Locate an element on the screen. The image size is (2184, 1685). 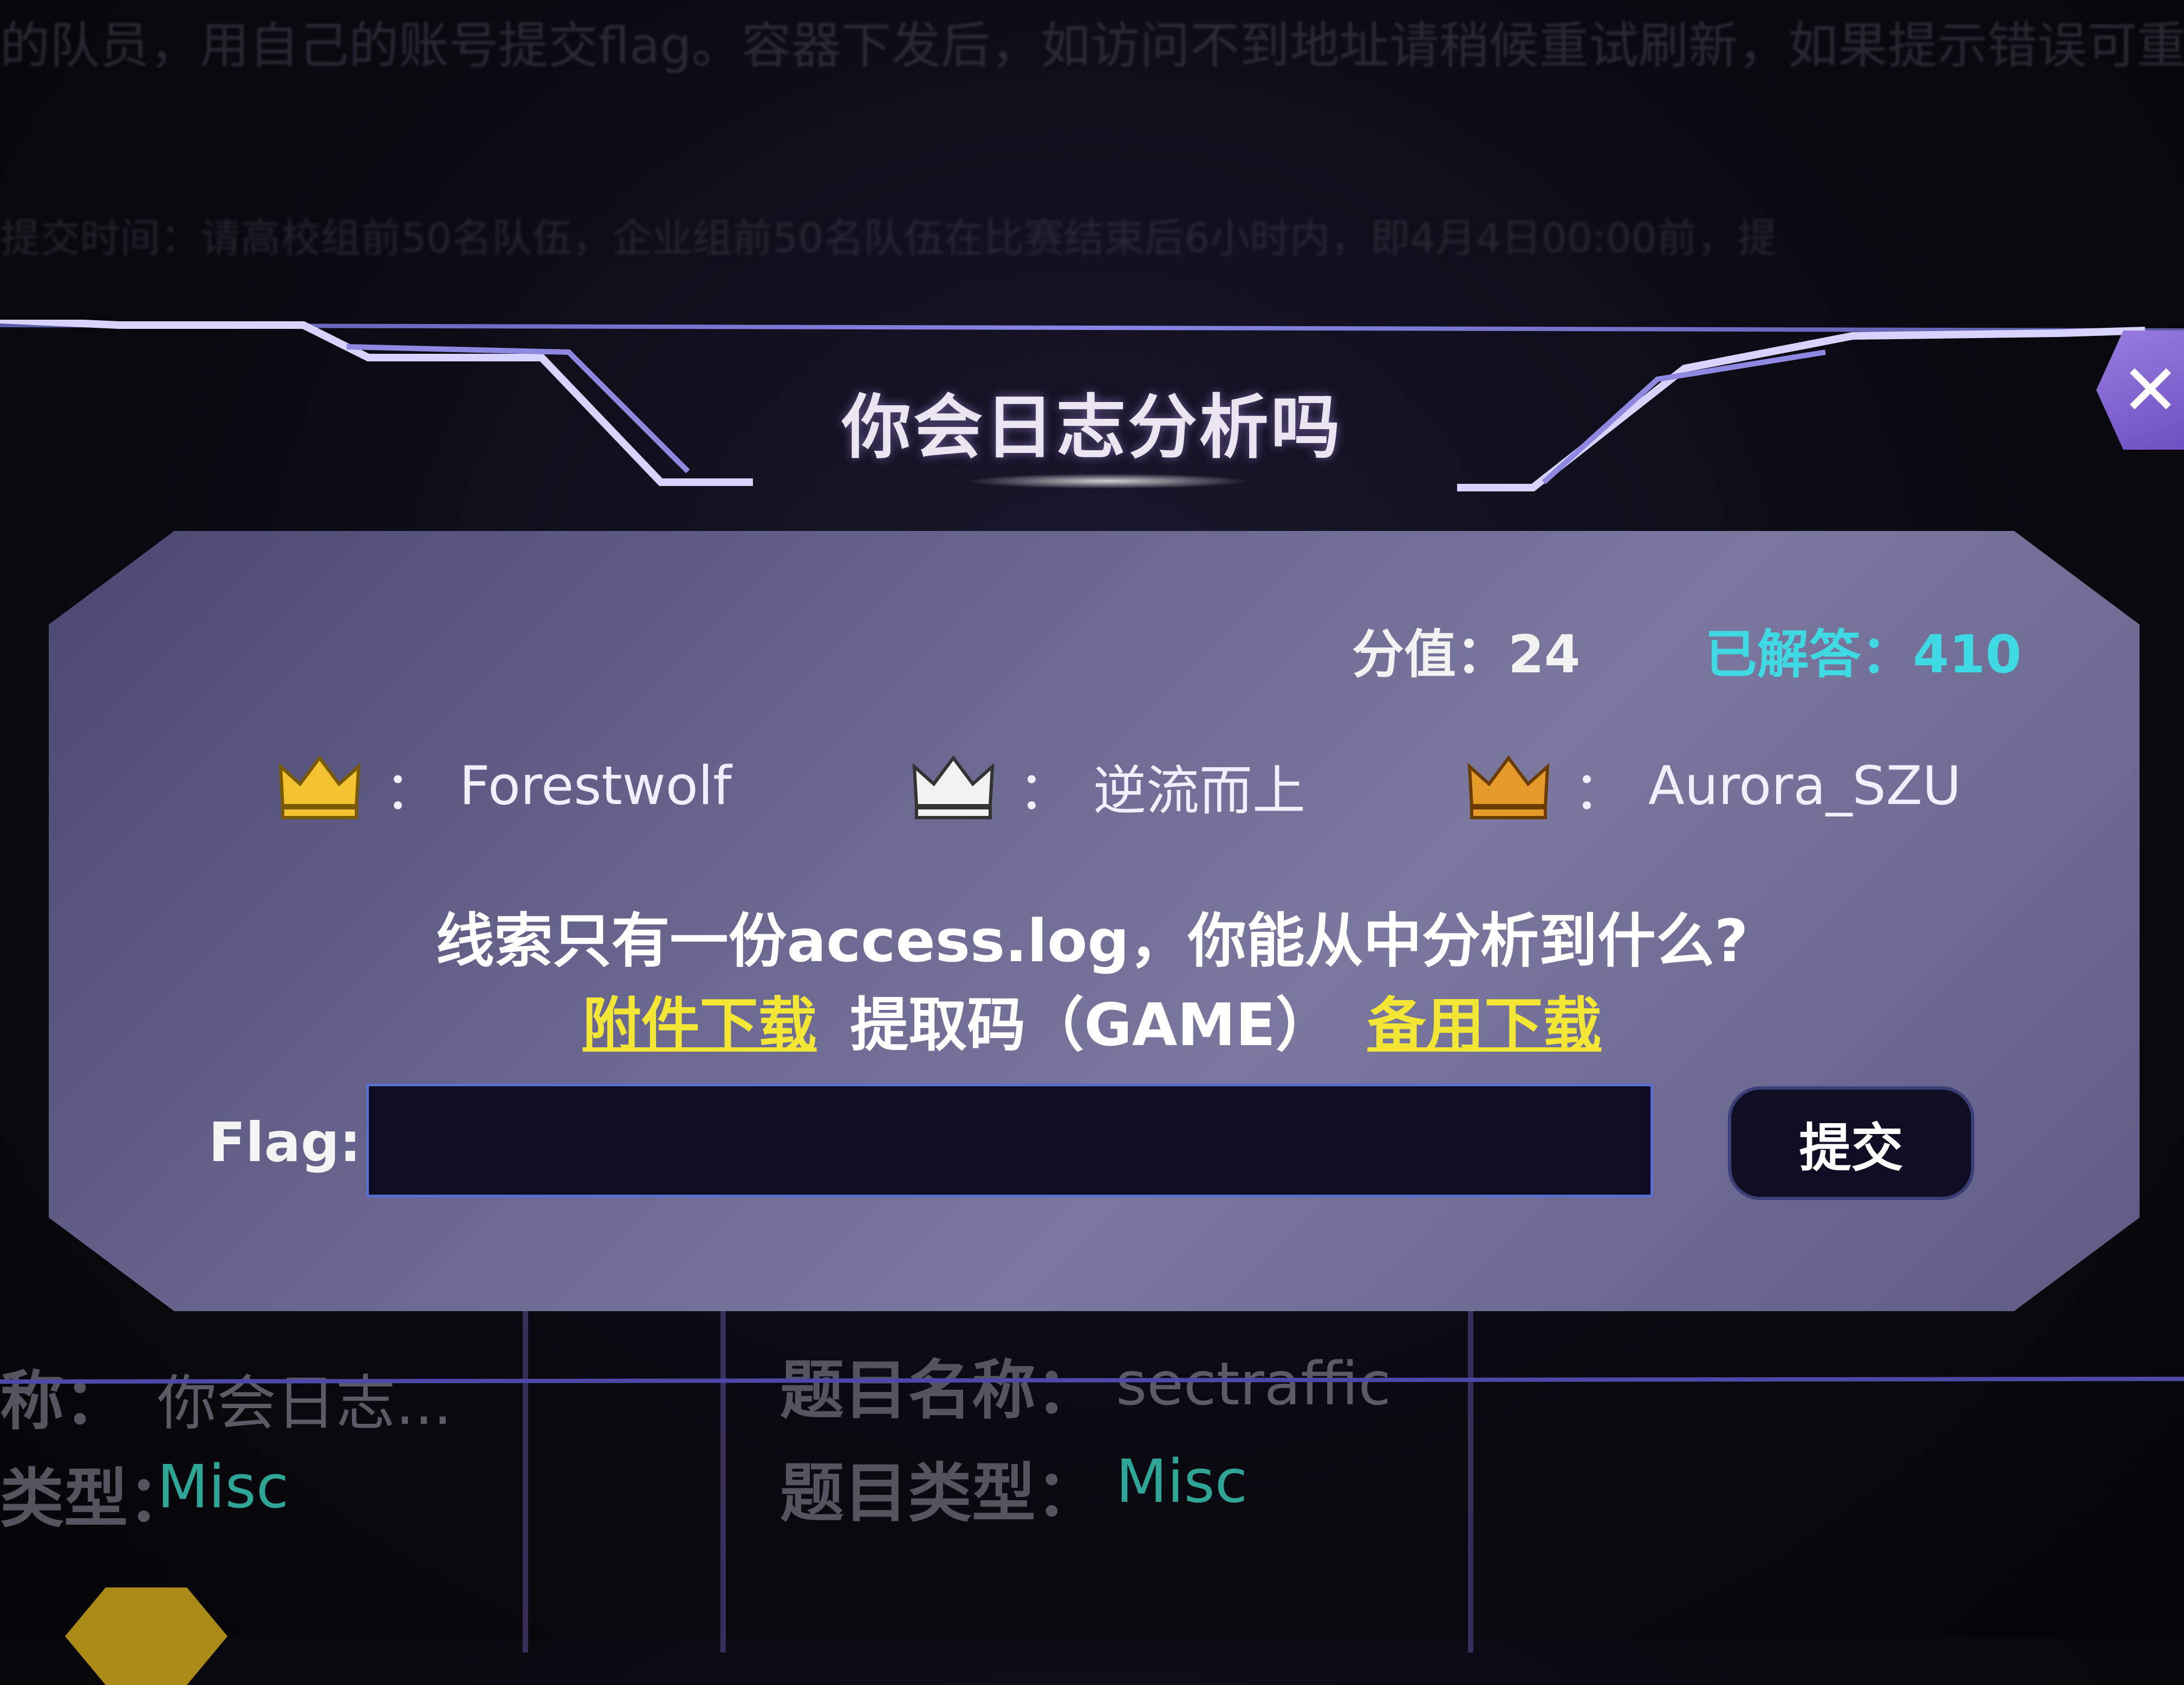
rank-second: ： 逆流而上 is located at coordinates (1107, 787).